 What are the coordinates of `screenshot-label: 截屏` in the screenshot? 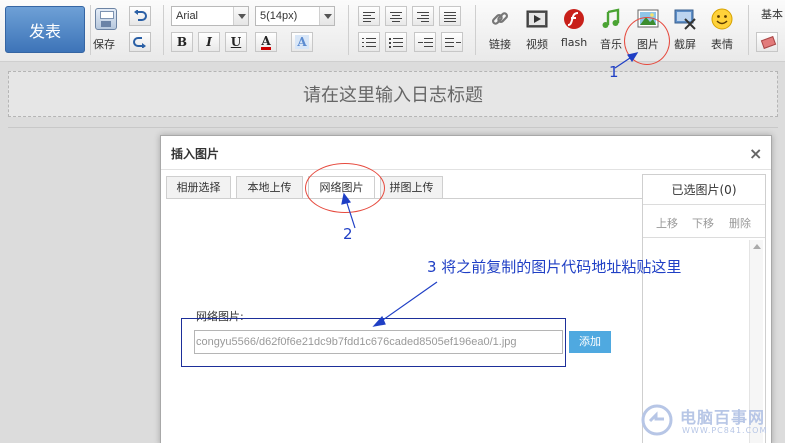 It's located at (685, 44).